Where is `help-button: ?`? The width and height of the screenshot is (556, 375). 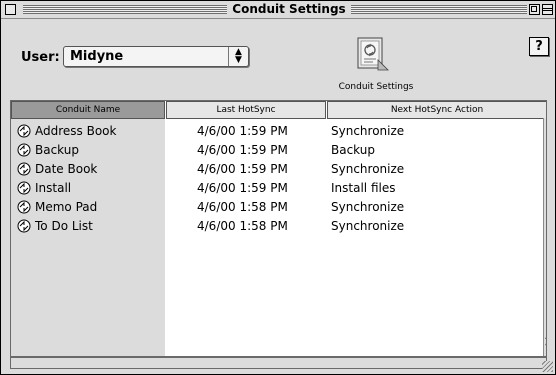
help-button: ? is located at coordinates (539, 46).